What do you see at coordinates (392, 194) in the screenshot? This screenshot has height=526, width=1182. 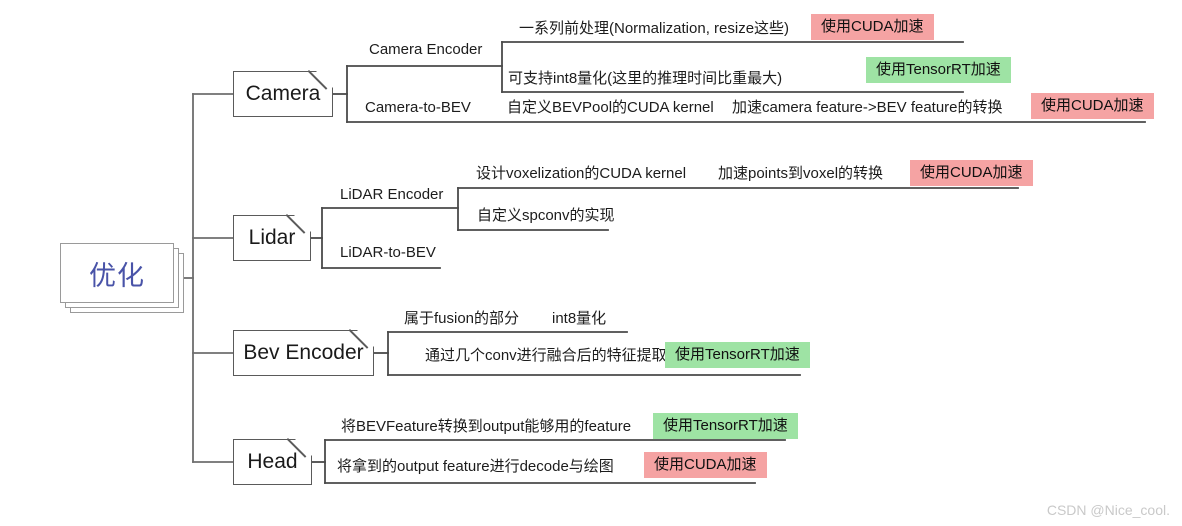 I see `label-lidar-encoder: LiDAR Encoder` at bounding box center [392, 194].